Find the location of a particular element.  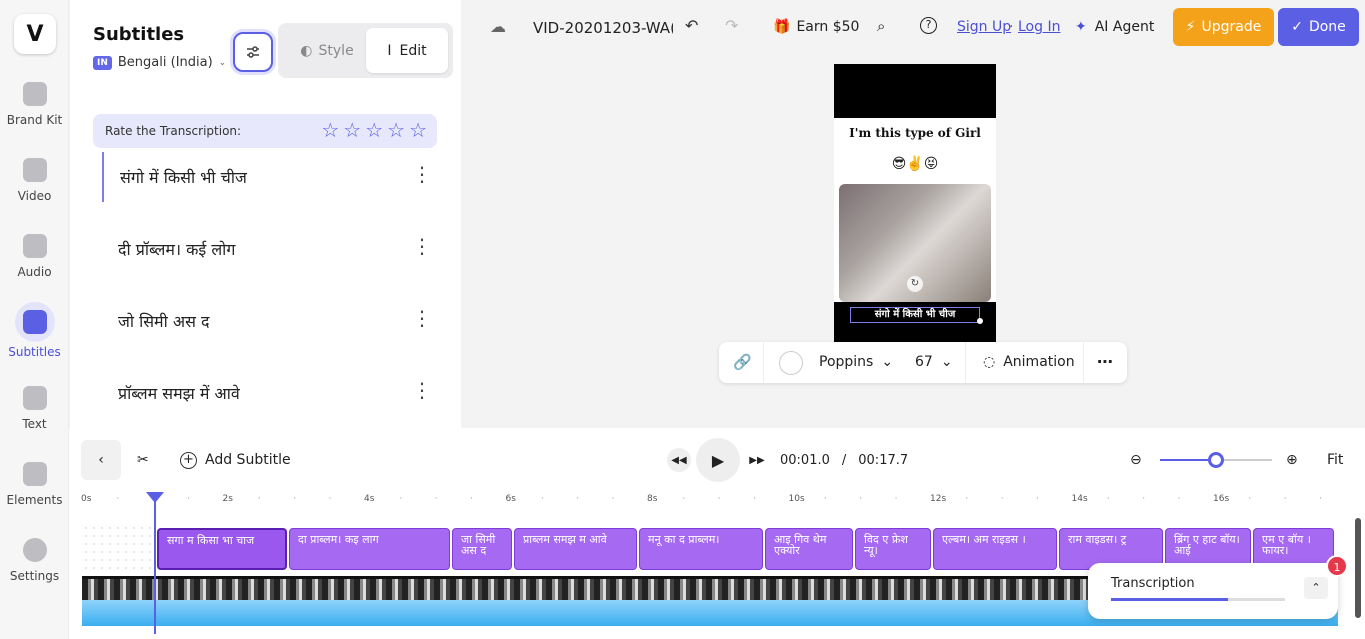

zoom-out-button: ⊖ is located at coordinates (1136, 460).